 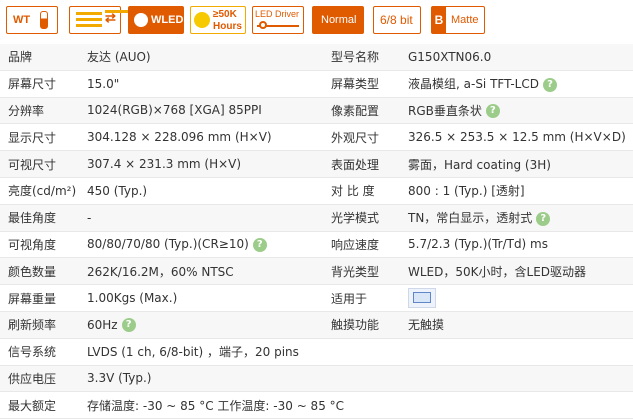 I want to click on driver-dot-icon, so click(x=263, y=25).